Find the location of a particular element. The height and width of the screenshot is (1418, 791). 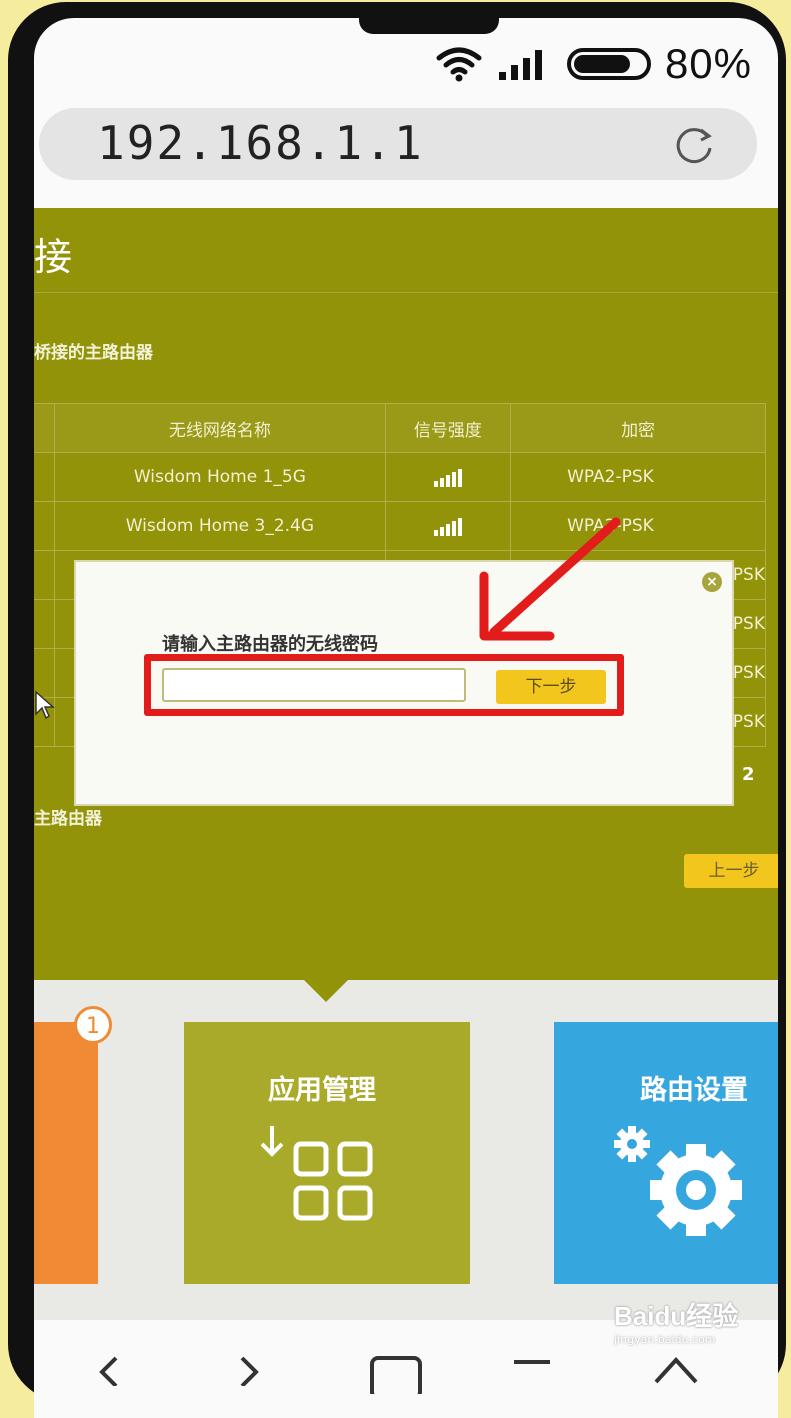

tile-router-settings-label: 路由设置 is located at coordinates (694, 1090).